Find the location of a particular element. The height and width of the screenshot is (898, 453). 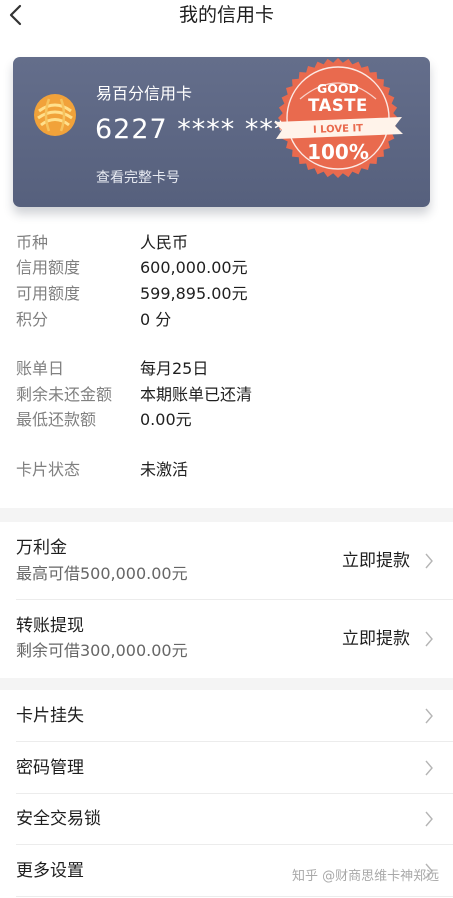

info-row-points: 积分 0 分 is located at coordinates (226, 320).